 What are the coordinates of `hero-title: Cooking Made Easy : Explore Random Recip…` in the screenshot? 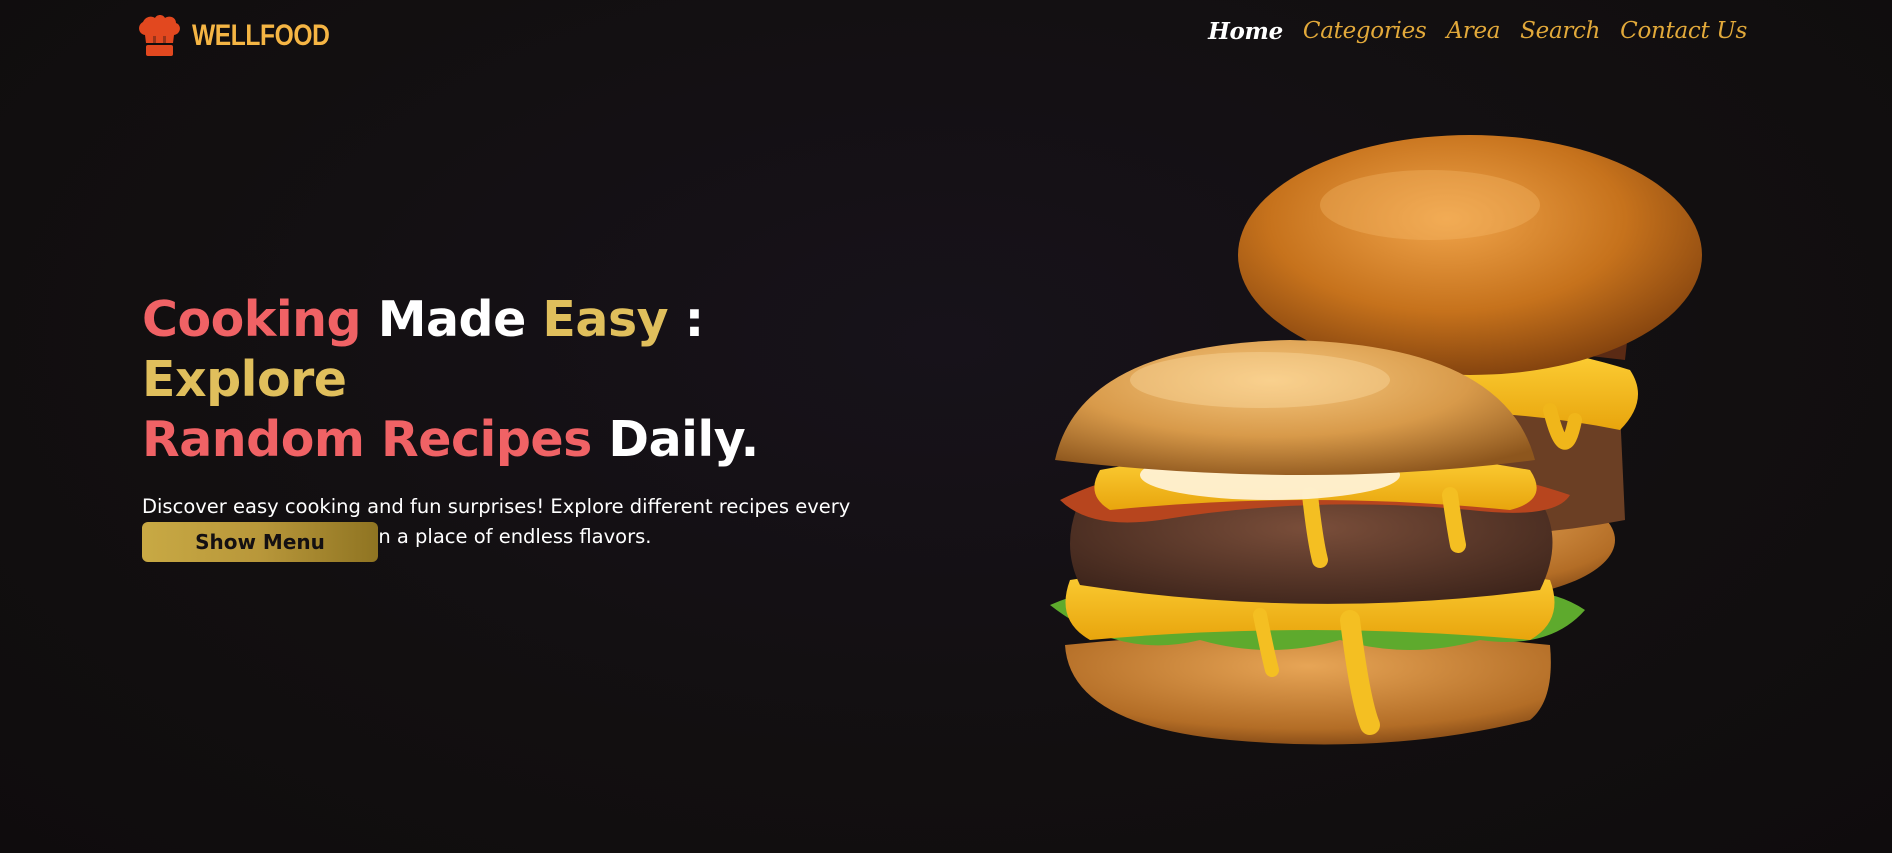 It's located at (522, 380).